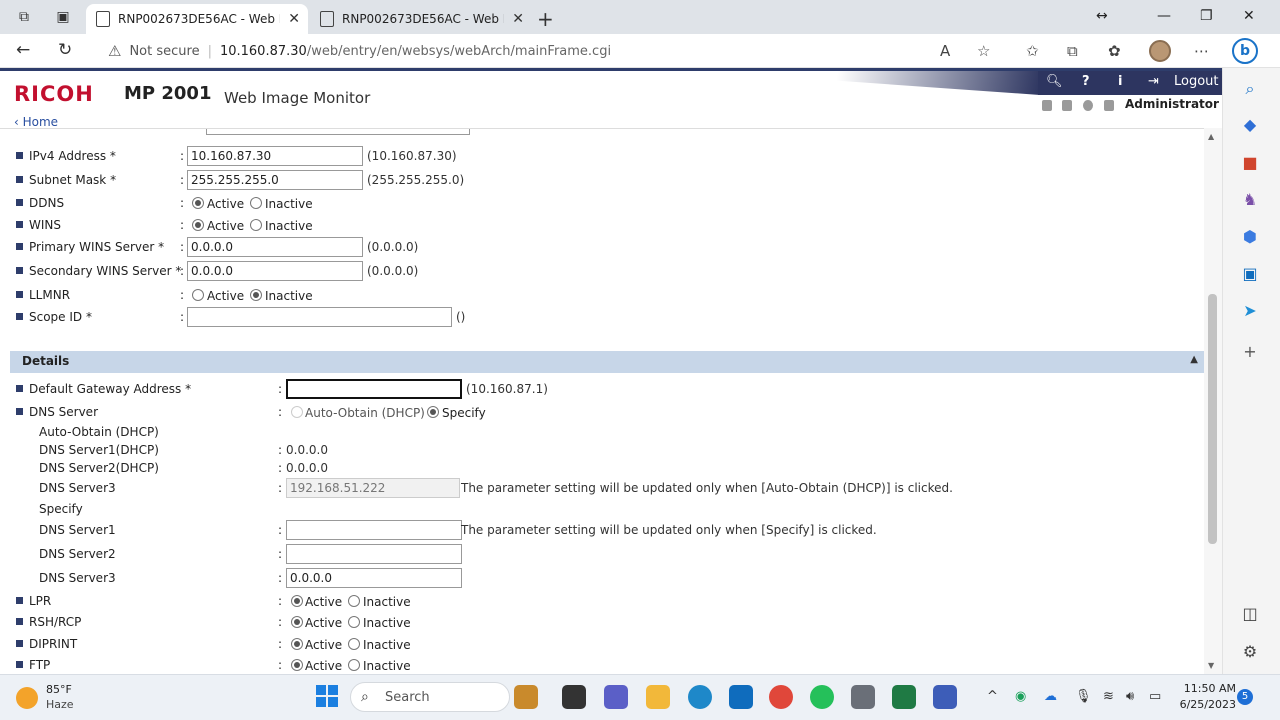 The width and height of the screenshot is (1280, 720). I want to click on whatsapp-app-icon, so click(822, 697).